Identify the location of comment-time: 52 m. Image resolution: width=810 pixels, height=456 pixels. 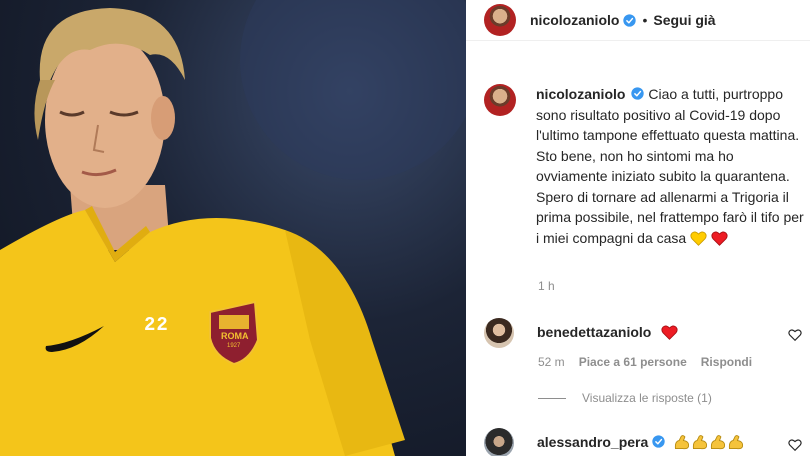
(551, 362).